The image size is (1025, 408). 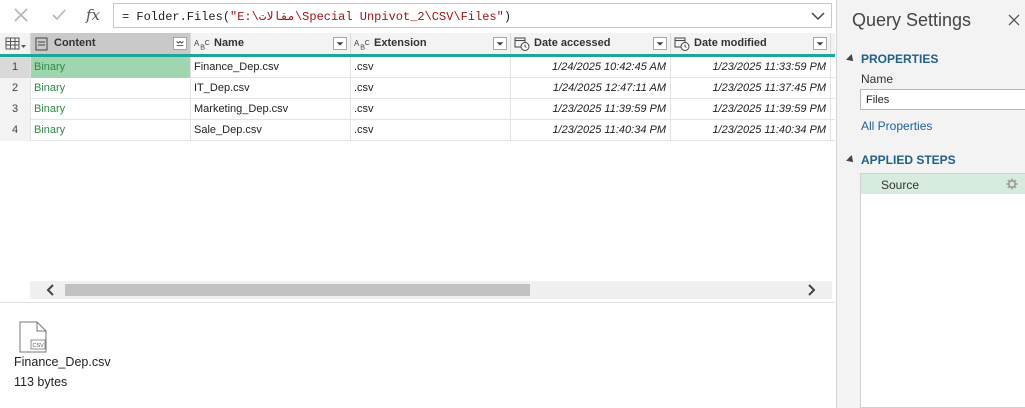 I want to click on name-label: Name, so click(x=877, y=79).